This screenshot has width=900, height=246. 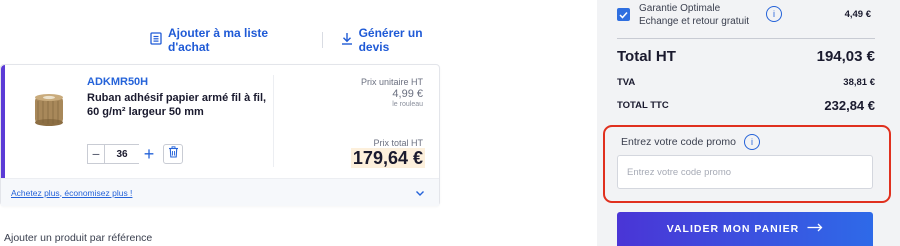 I want to click on total-ttc-label: TOTAL TTC, so click(x=643, y=105).